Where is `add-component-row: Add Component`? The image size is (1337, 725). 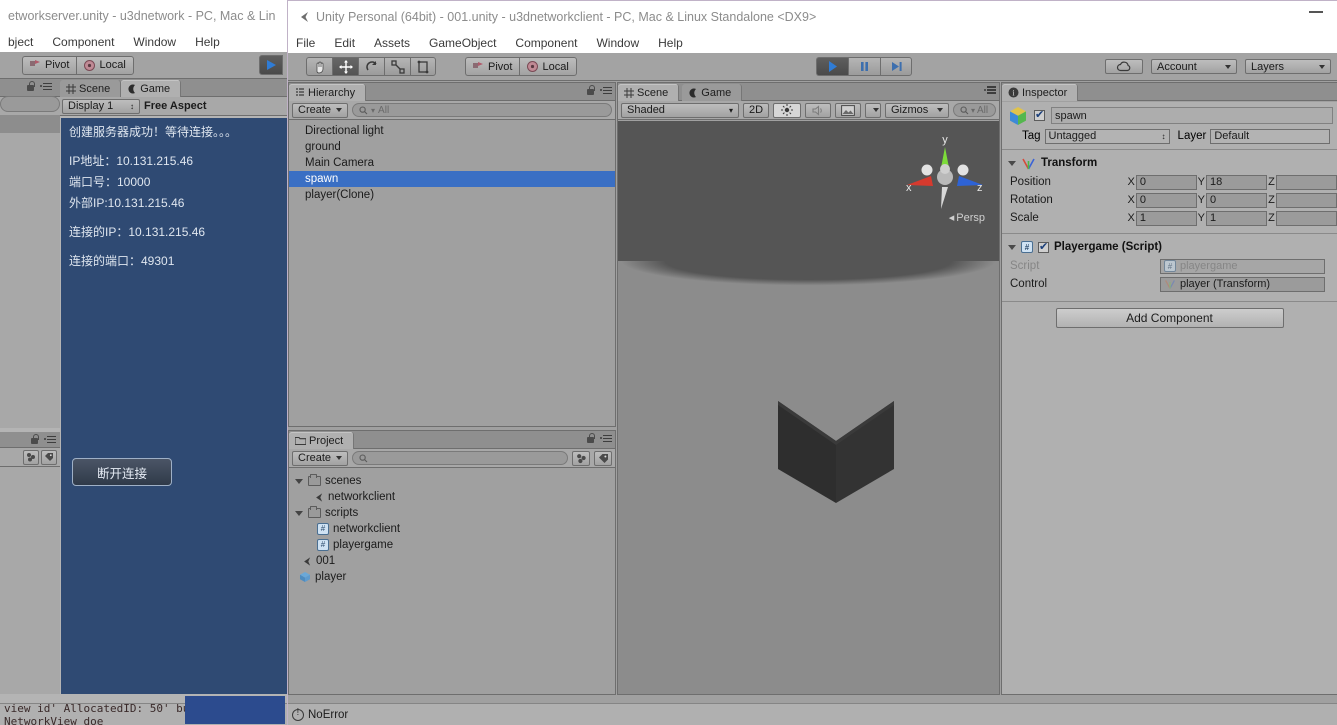 add-component-row: Add Component is located at coordinates (1169, 318).